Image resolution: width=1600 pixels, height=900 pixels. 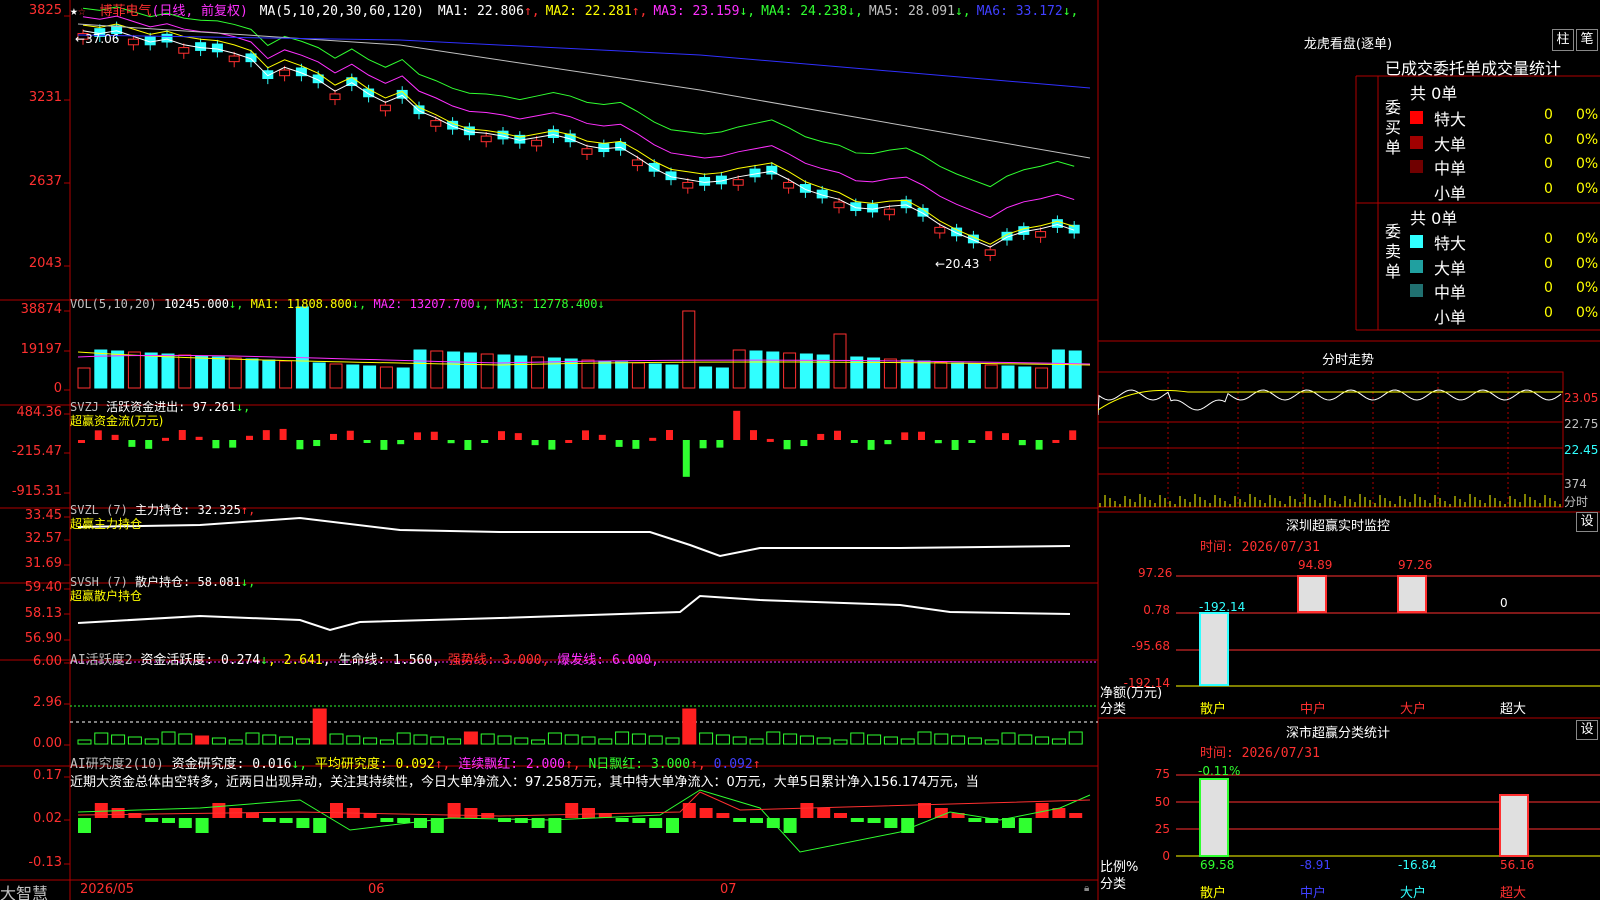 What do you see at coordinates (125, 11) in the screenshot?
I see `stock-name: 博菲电气` at bounding box center [125, 11].